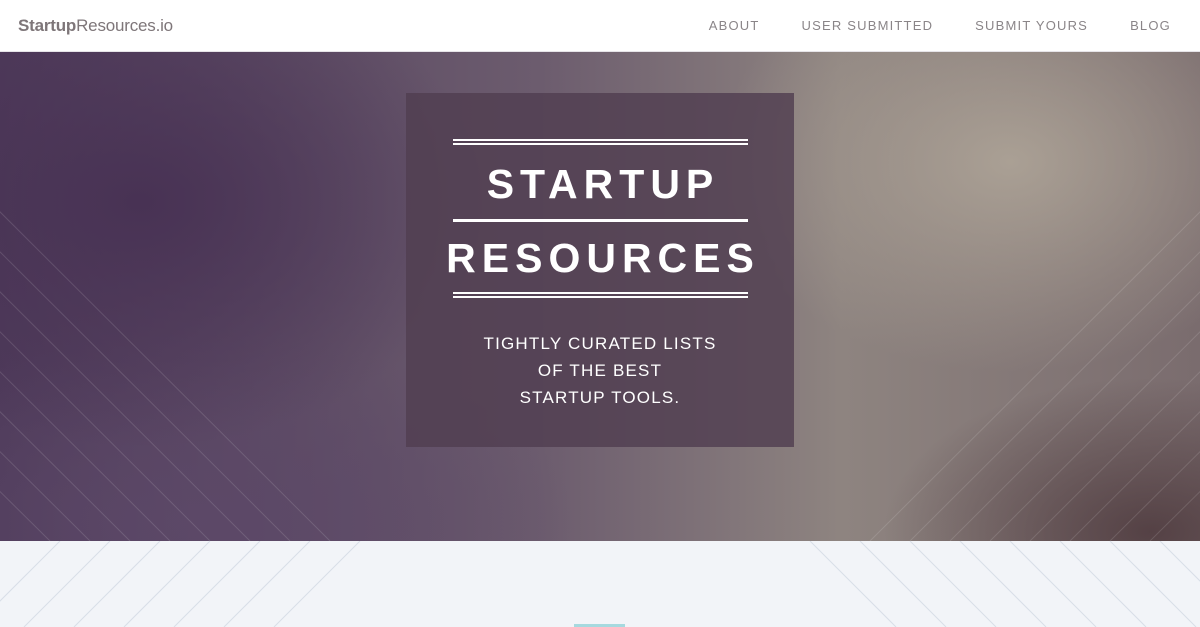 The image size is (1200, 627). Describe the element at coordinates (1031, 25) in the screenshot. I see `nav-link-submit-yours: SUBMIT YOURS` at that location.